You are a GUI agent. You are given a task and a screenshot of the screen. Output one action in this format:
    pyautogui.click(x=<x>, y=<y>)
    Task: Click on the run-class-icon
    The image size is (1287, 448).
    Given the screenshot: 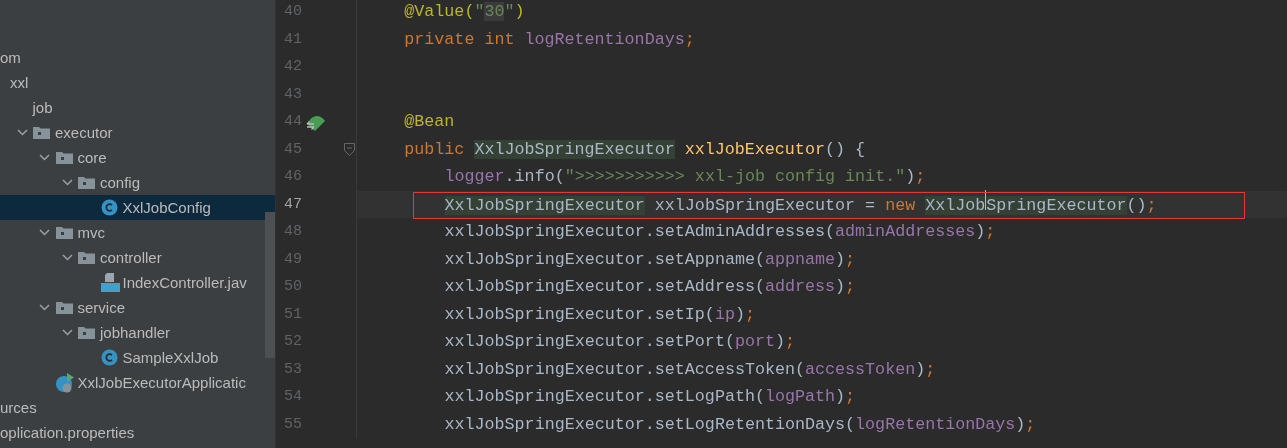 What is the action you would take?
    pyautogui.click(x=65, y=382)
    